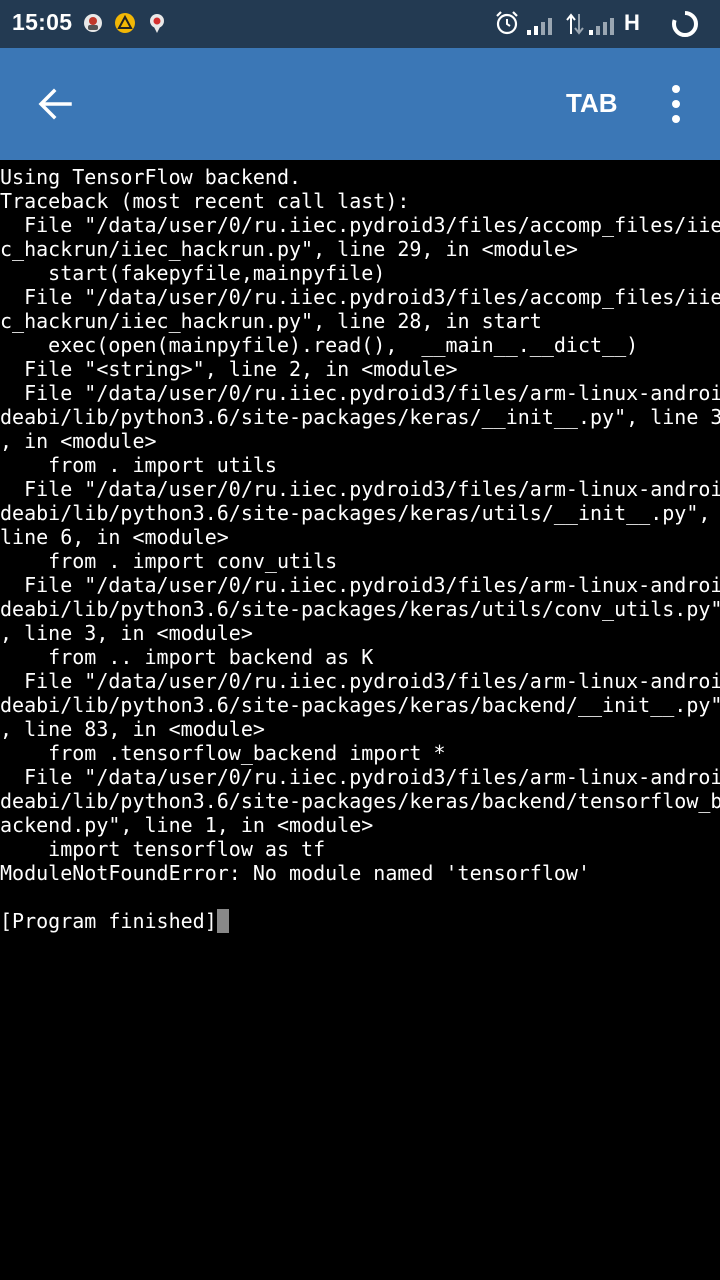 The image size is (720, 1280). Describe the element at coordinates (592, 103) in the screenshot. I see `tab-button: TAB` at that location.